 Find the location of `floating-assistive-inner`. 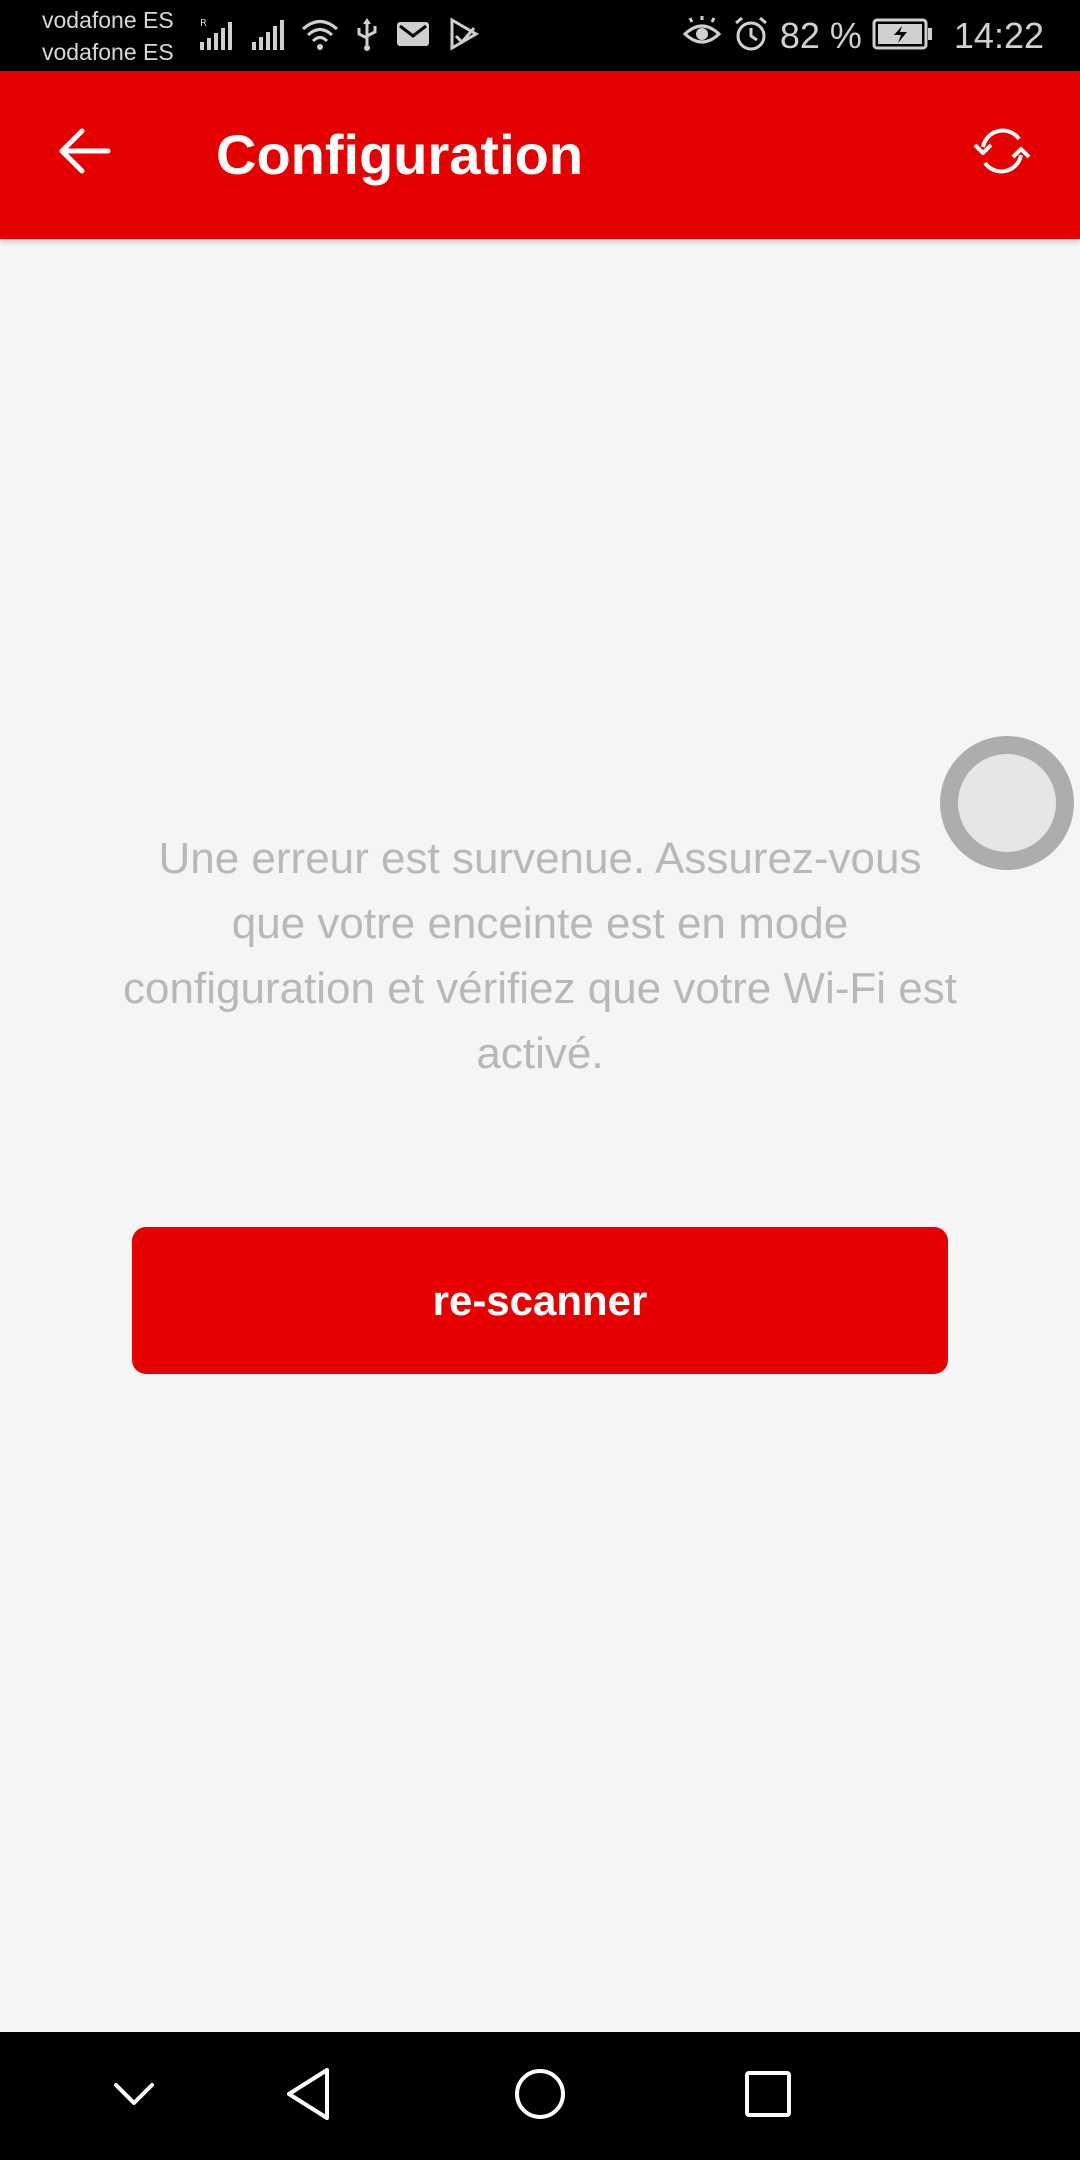

floating-assistive-inner is located at coordinates (1007, 803).